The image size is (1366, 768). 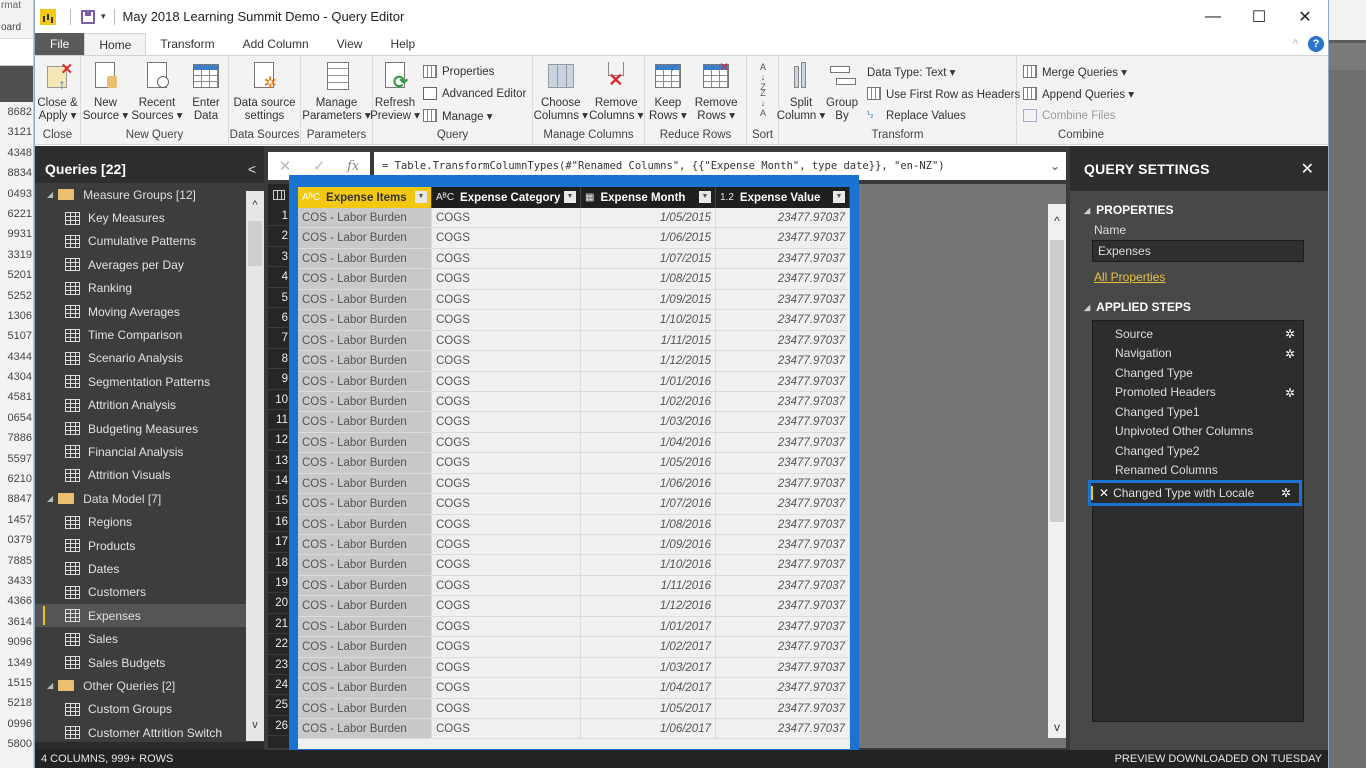 I want to click on table-cell: 1/09/2016, so click(x=648, y=545).